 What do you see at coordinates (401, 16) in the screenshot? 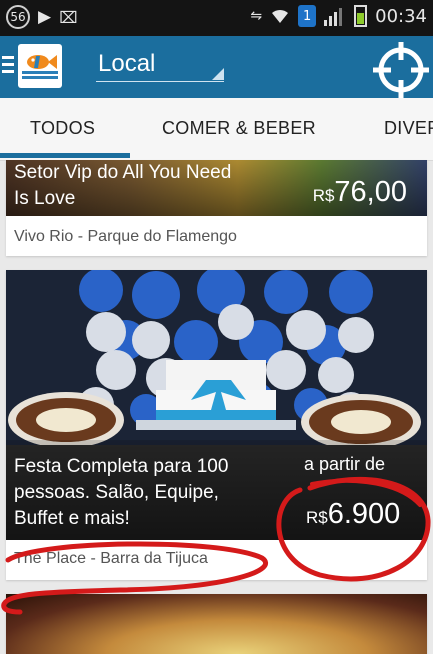
I see `clock: 00:34` at bounding box center [401, 16].